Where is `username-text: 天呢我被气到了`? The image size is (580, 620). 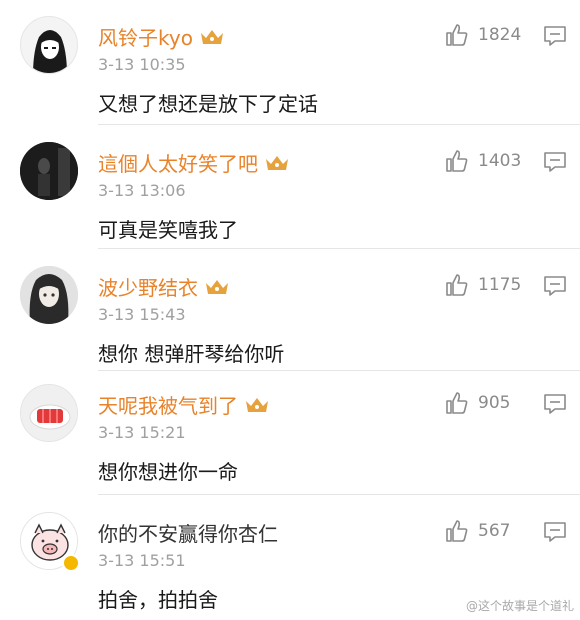 username-text: 天呢我被气到了 is located at coordinates (168, 404).